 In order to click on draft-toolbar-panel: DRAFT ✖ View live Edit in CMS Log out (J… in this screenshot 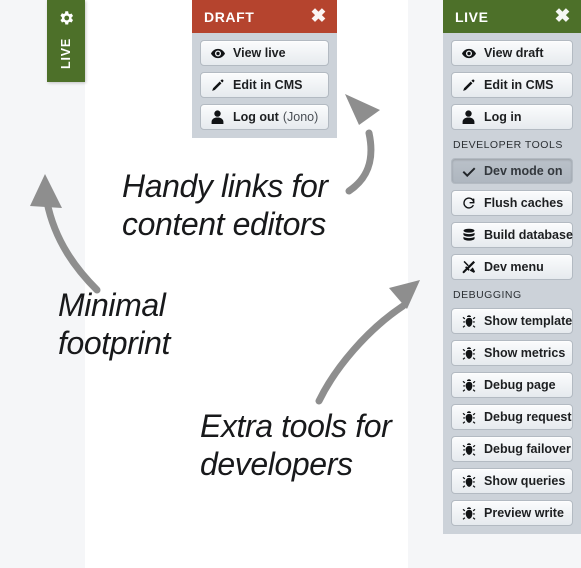, I will do `click(264, 69)`.